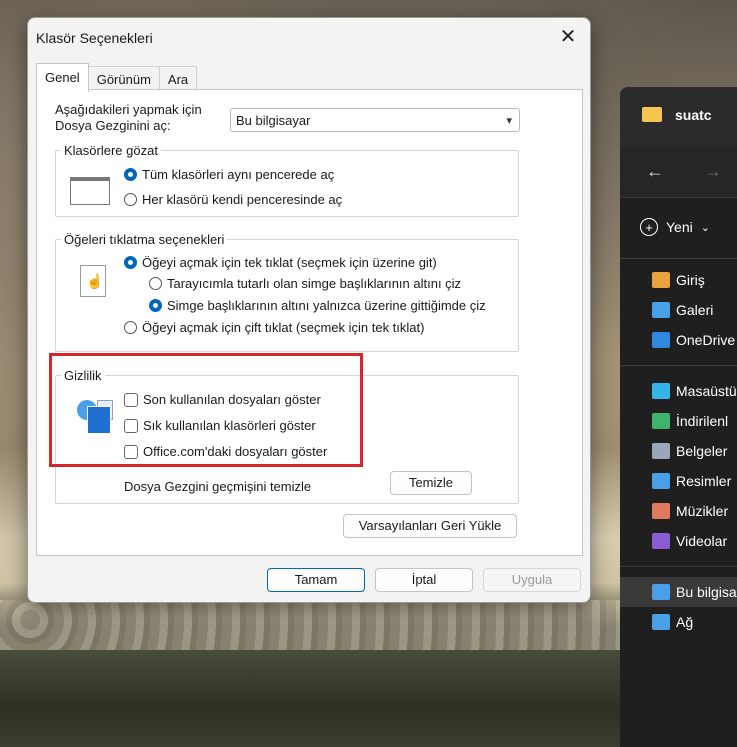 Image resolution: width=737 pixels, height=747 pixels. I want to click on sidebar-item-label: Ağ, so click(685, 622).